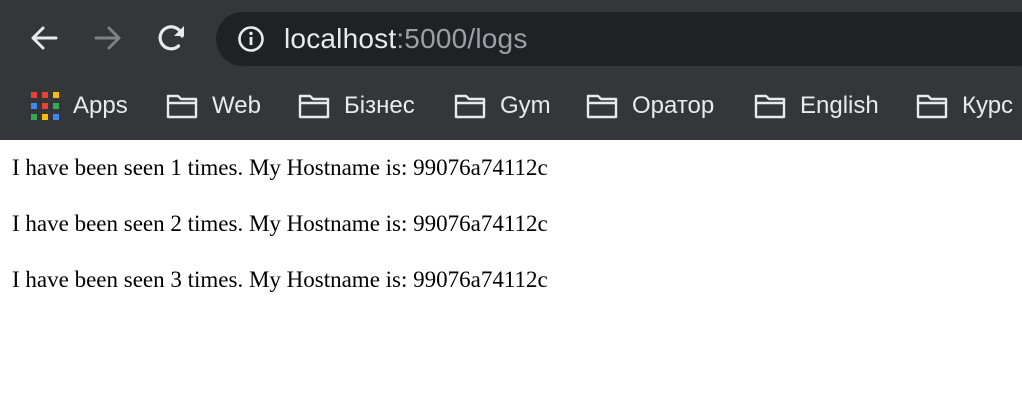 This screenshot has width=1022, height=414. Describe the element at coordinates (525, 105) in the screenshot. I see `bookmark-label: Gym` at that location.